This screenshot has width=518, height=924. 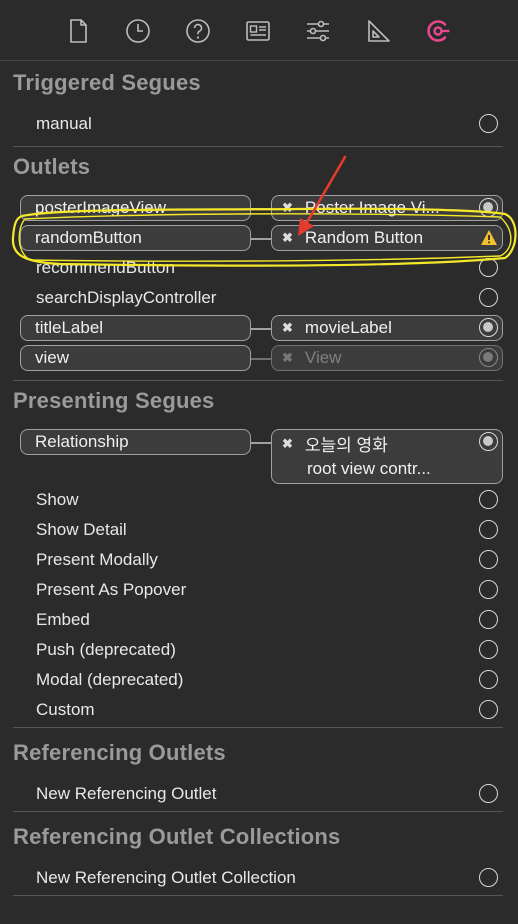 I want to click on section-title-referencing-outlet-collections: Referencing Outlet Collections, so click(x=177, y=836).